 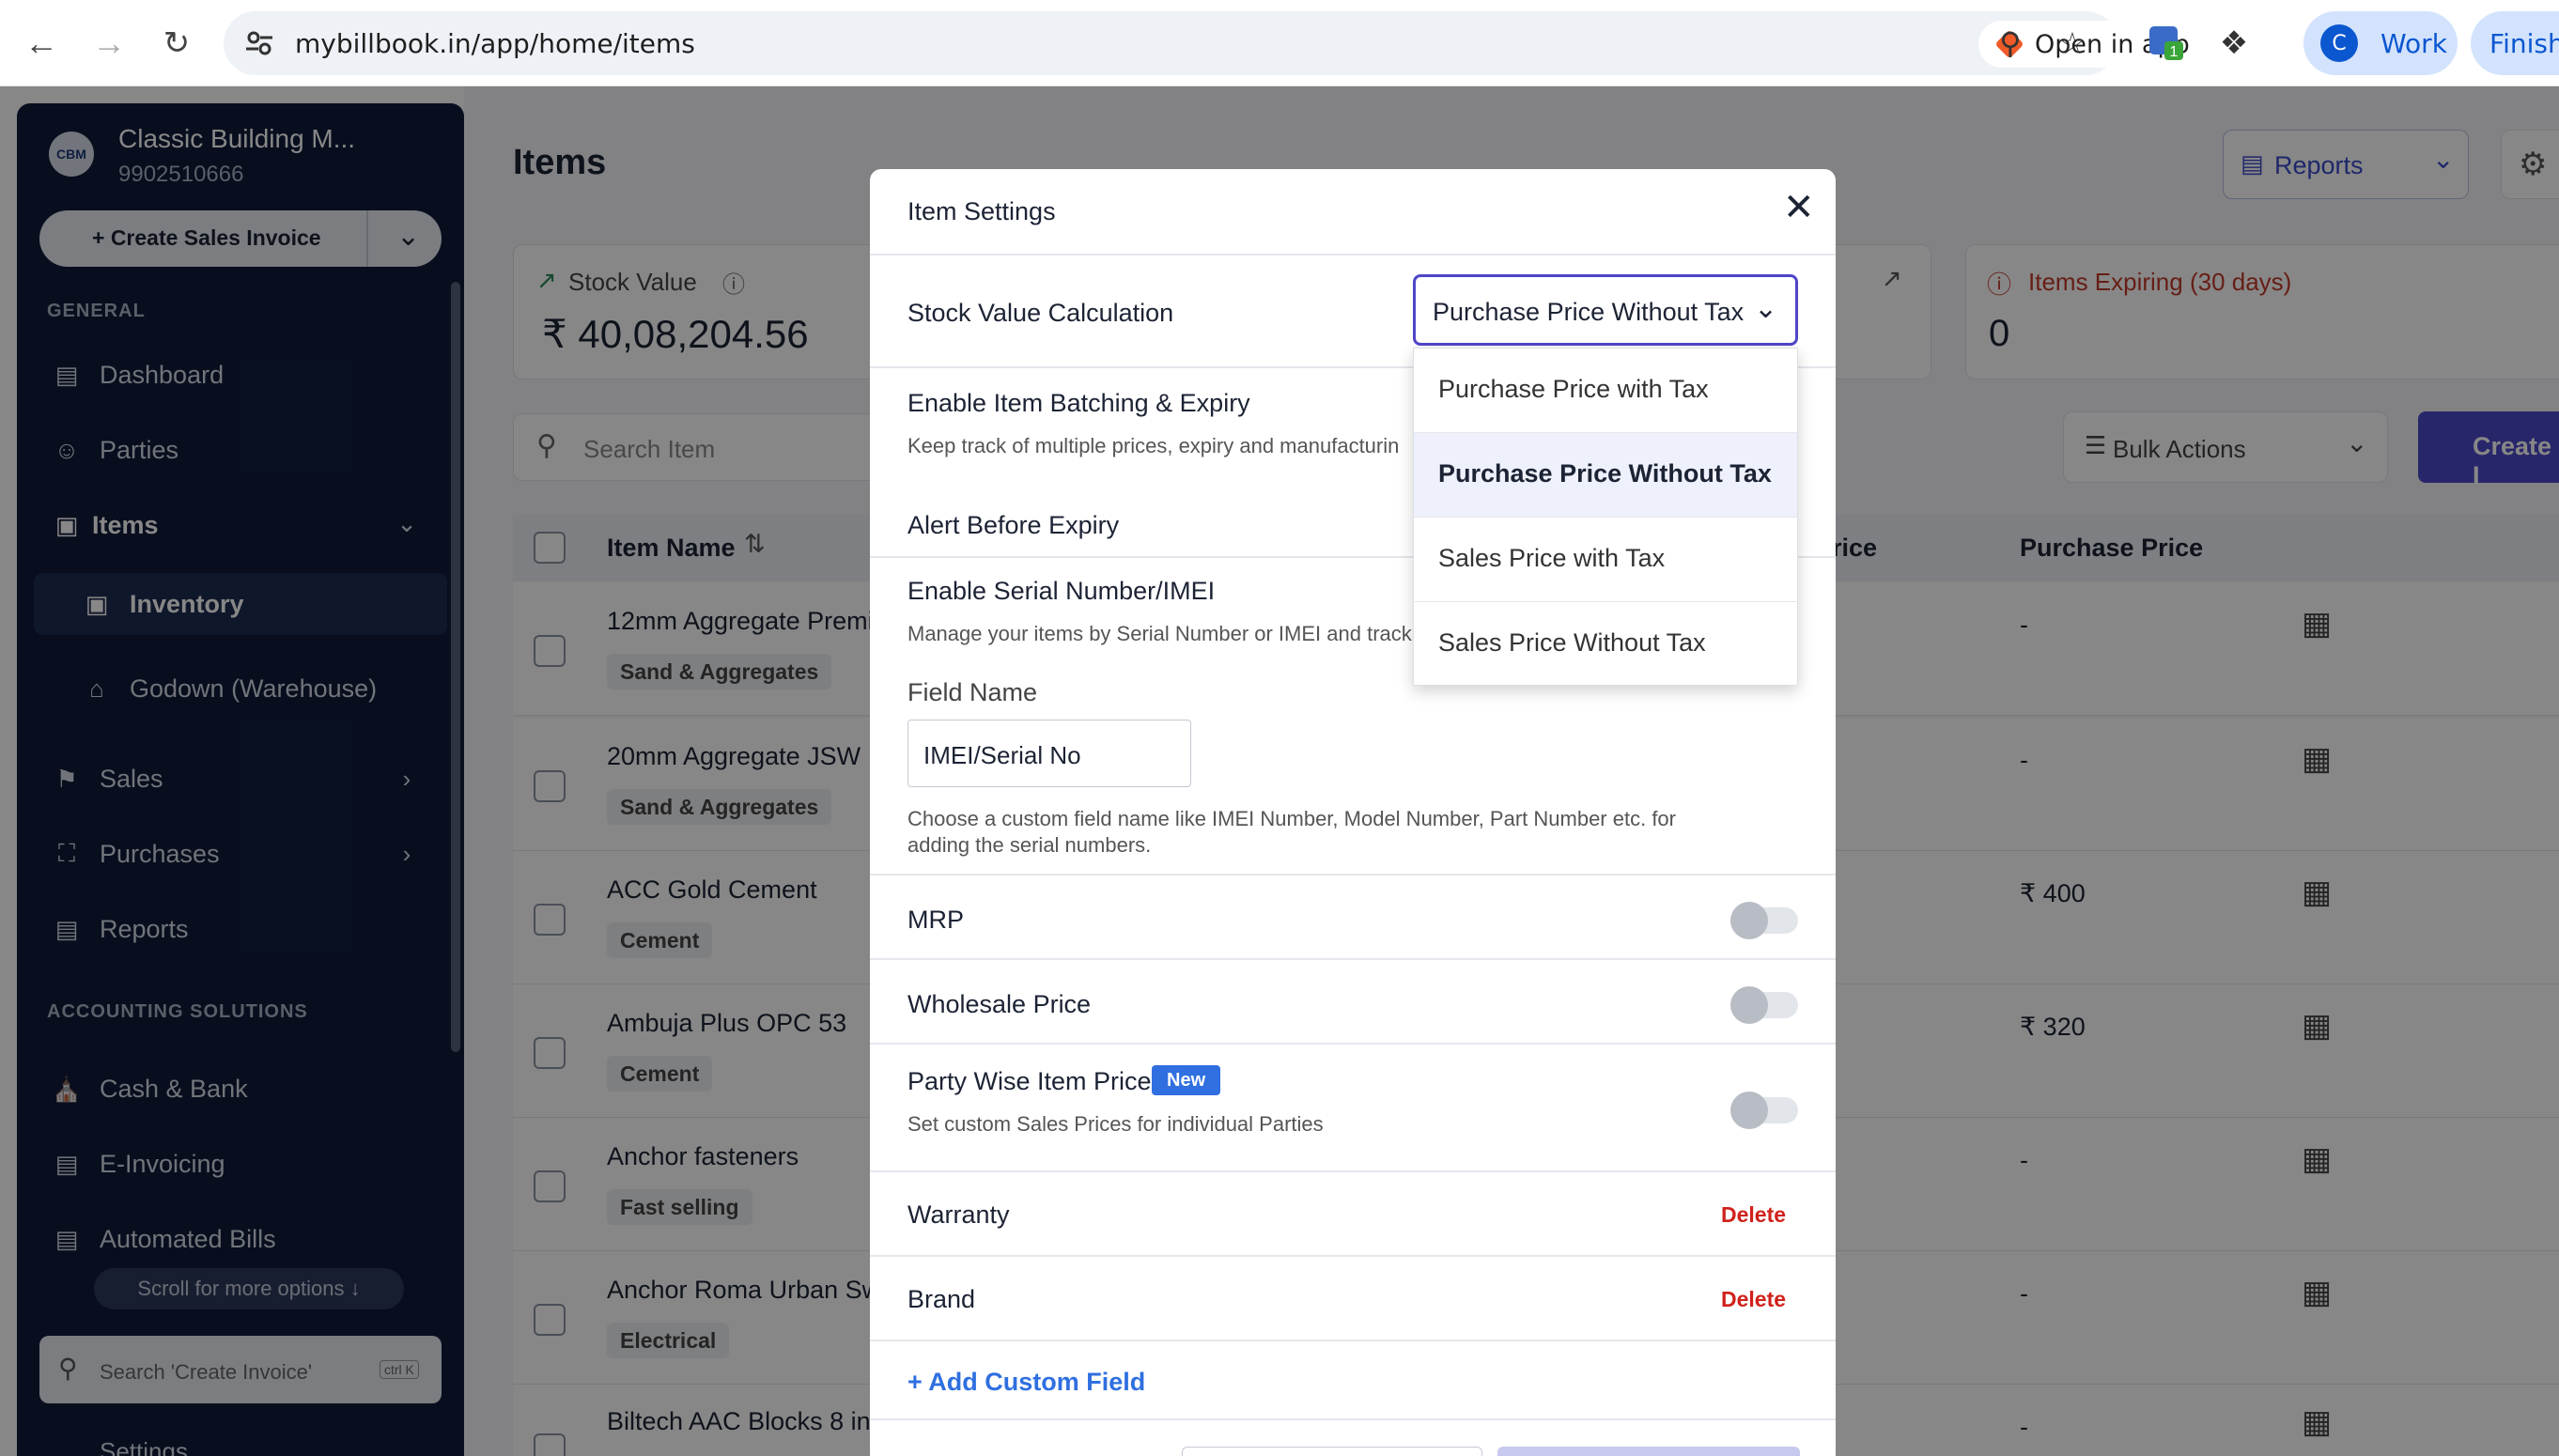 What do you see at coordinates (1764, 1005) in the screenshot?
I see `wholesale-toggle` at bounding box center [1764, 1005].